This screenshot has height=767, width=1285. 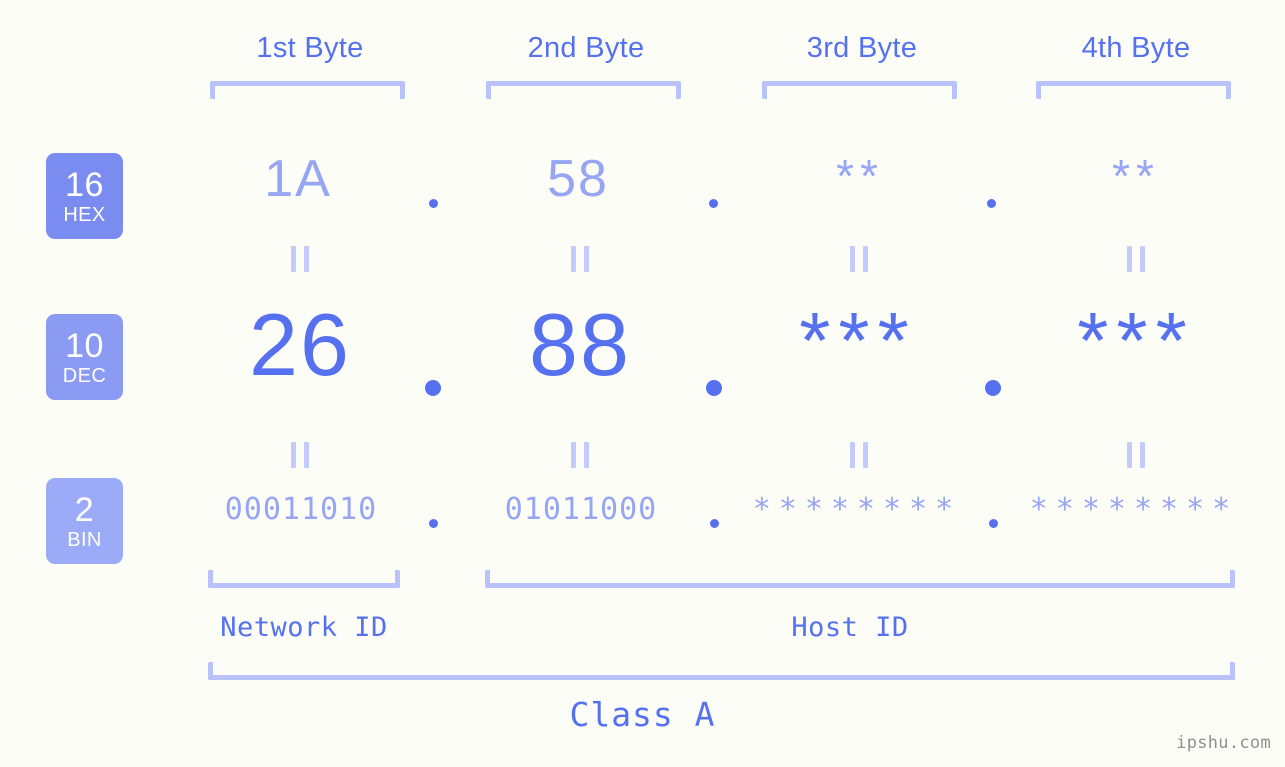 I want to click on base-badge-dec: 10 DEC, so click(x=84, y=357).